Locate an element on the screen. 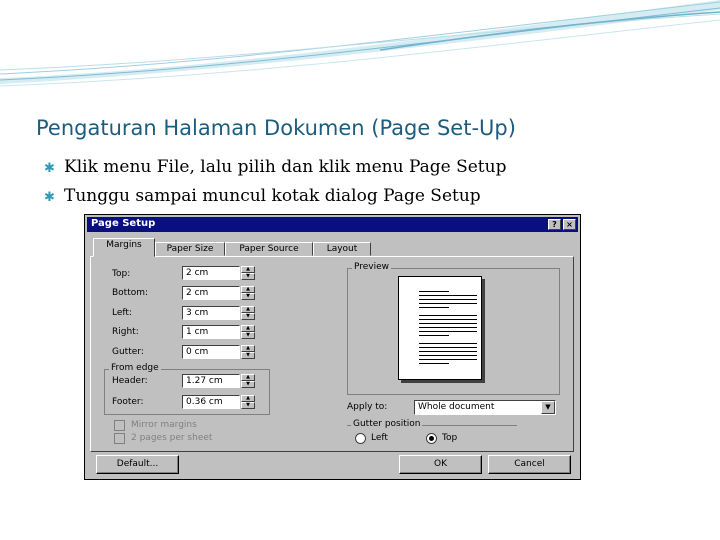 This screenshot has height=540, width=720. right-input: 1 cm is located at coordinates (211, 332).